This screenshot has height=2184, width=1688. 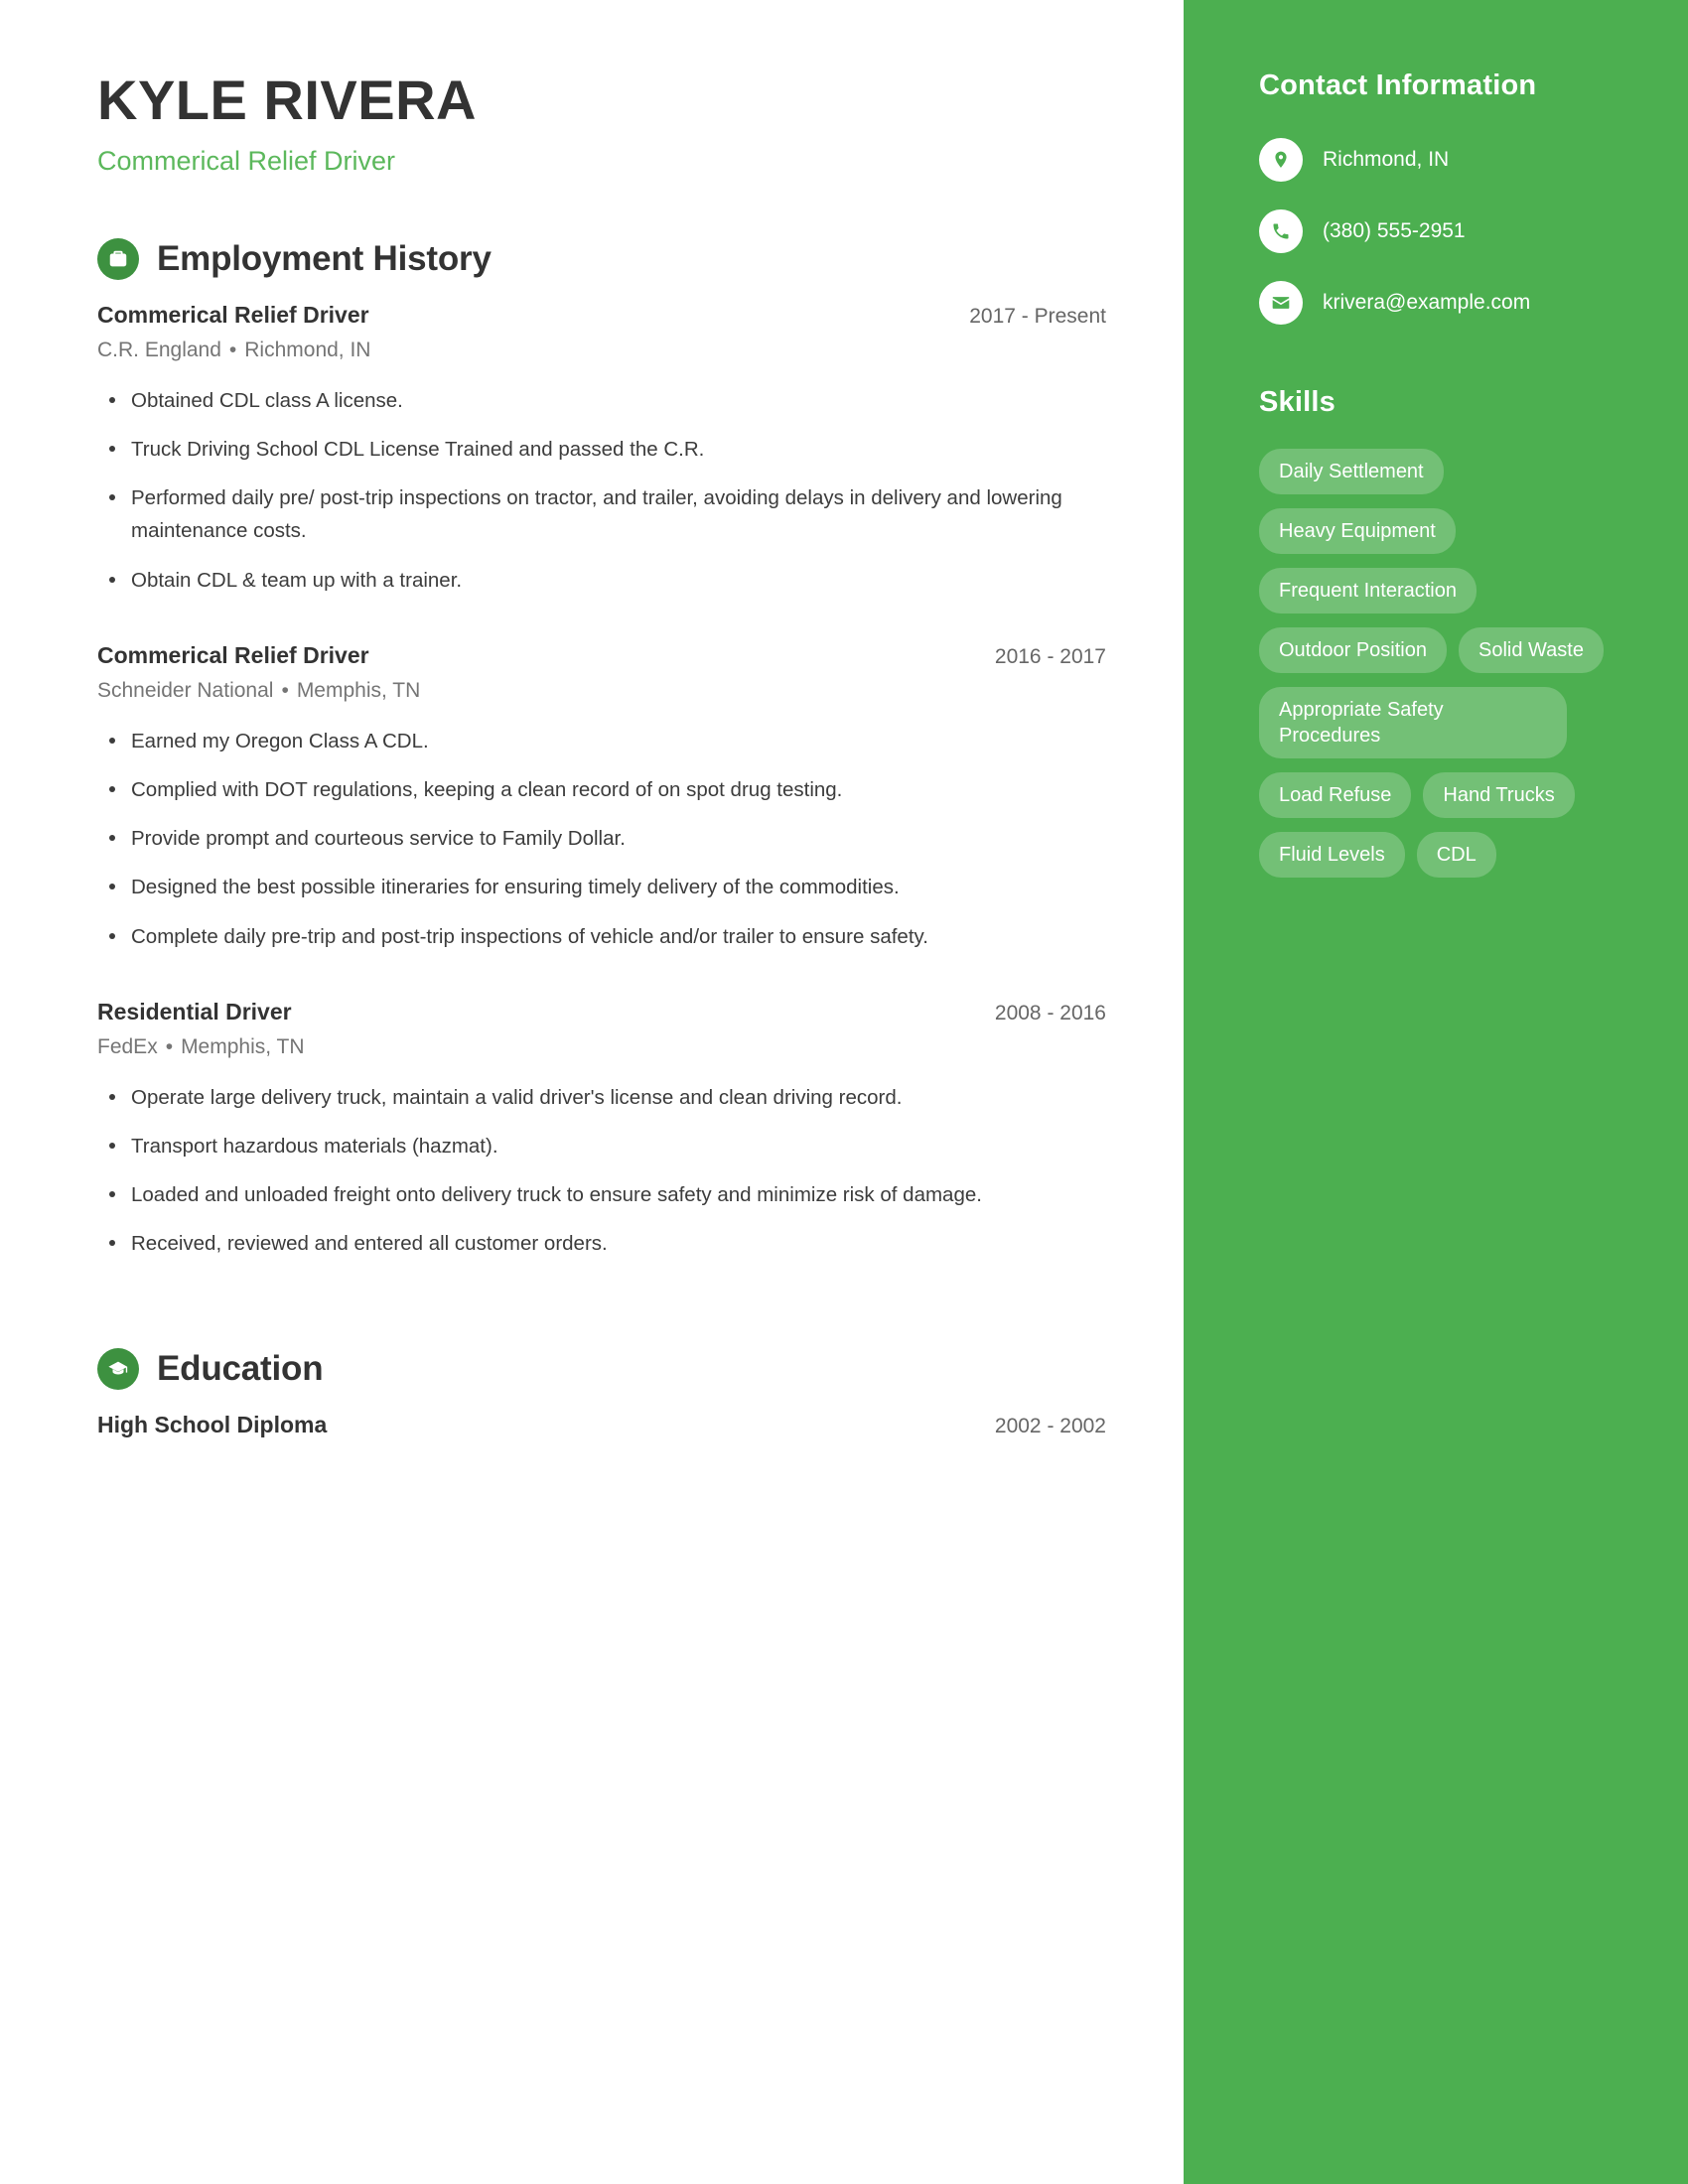 I want to click on entry-company: FedEx, so click(x=127, y=1046).